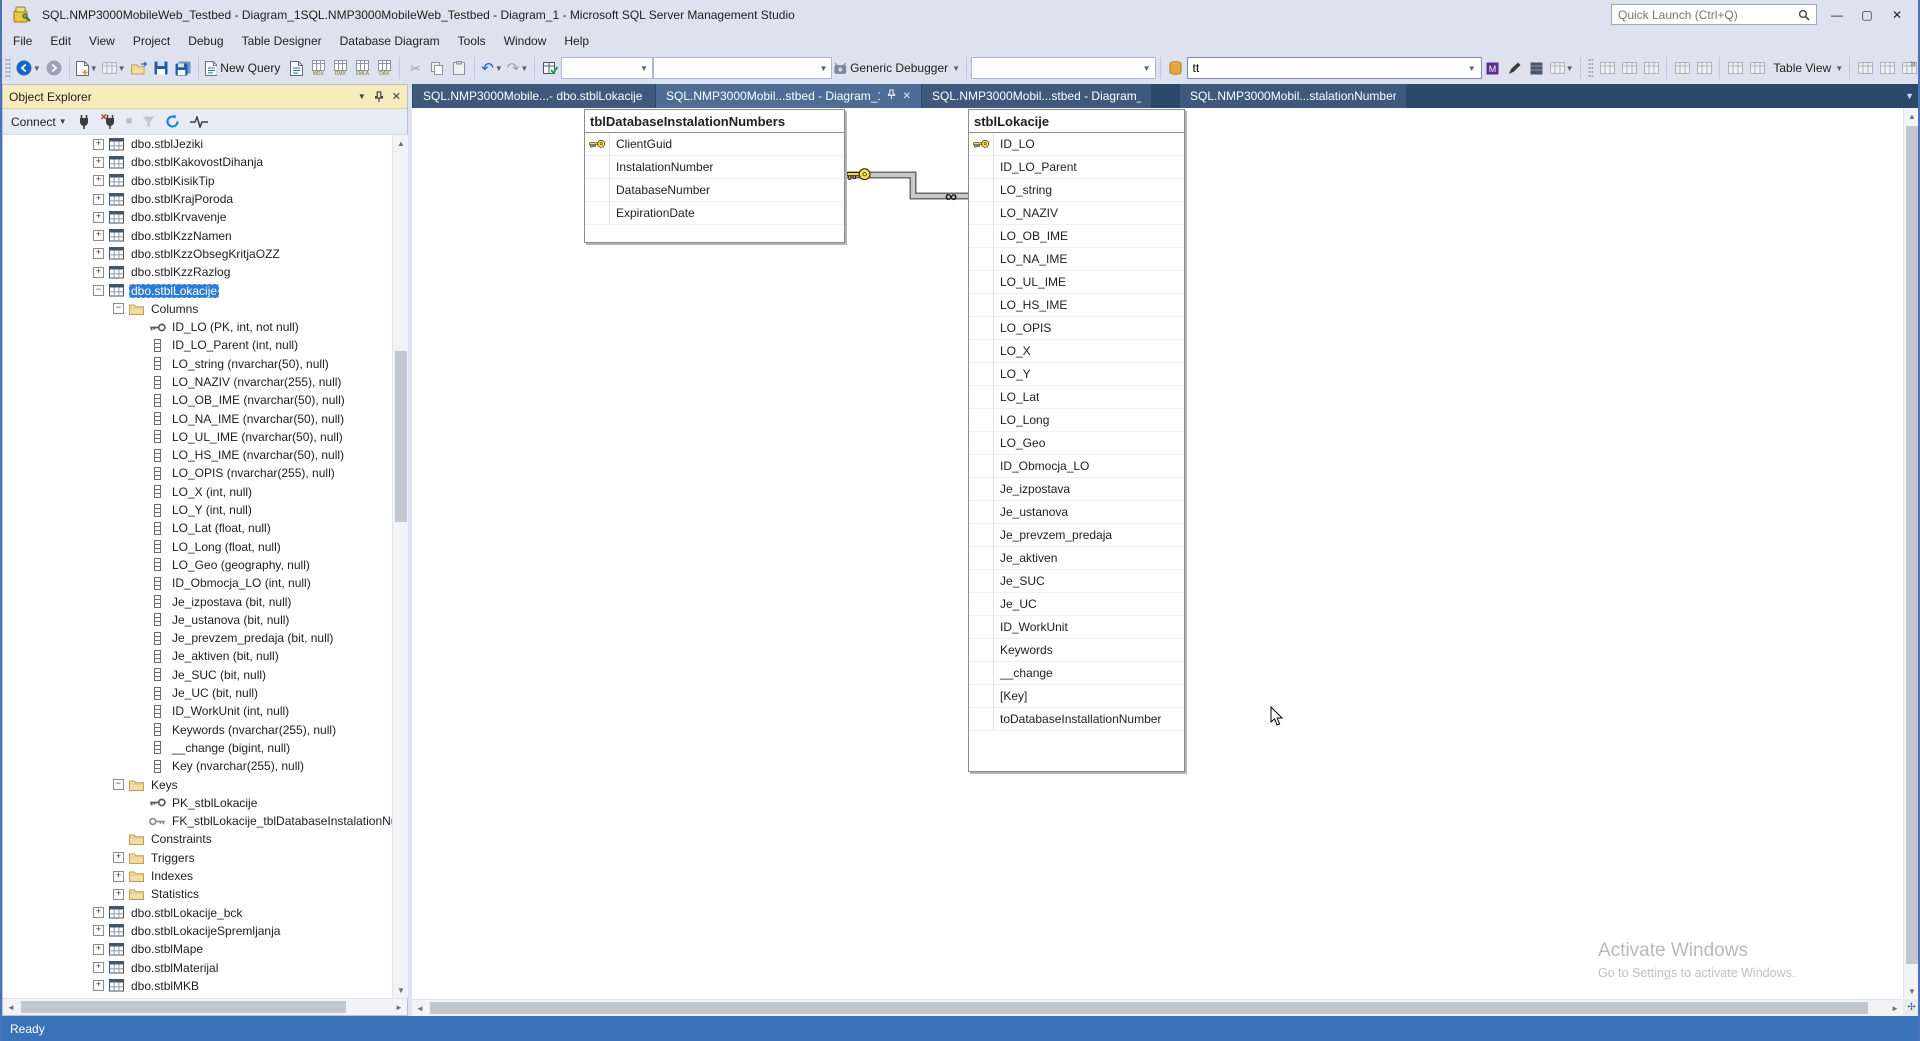 The image size is (1920, 1041). I want to click on window-position-chevron-icon: ▼, so click(362, 96).